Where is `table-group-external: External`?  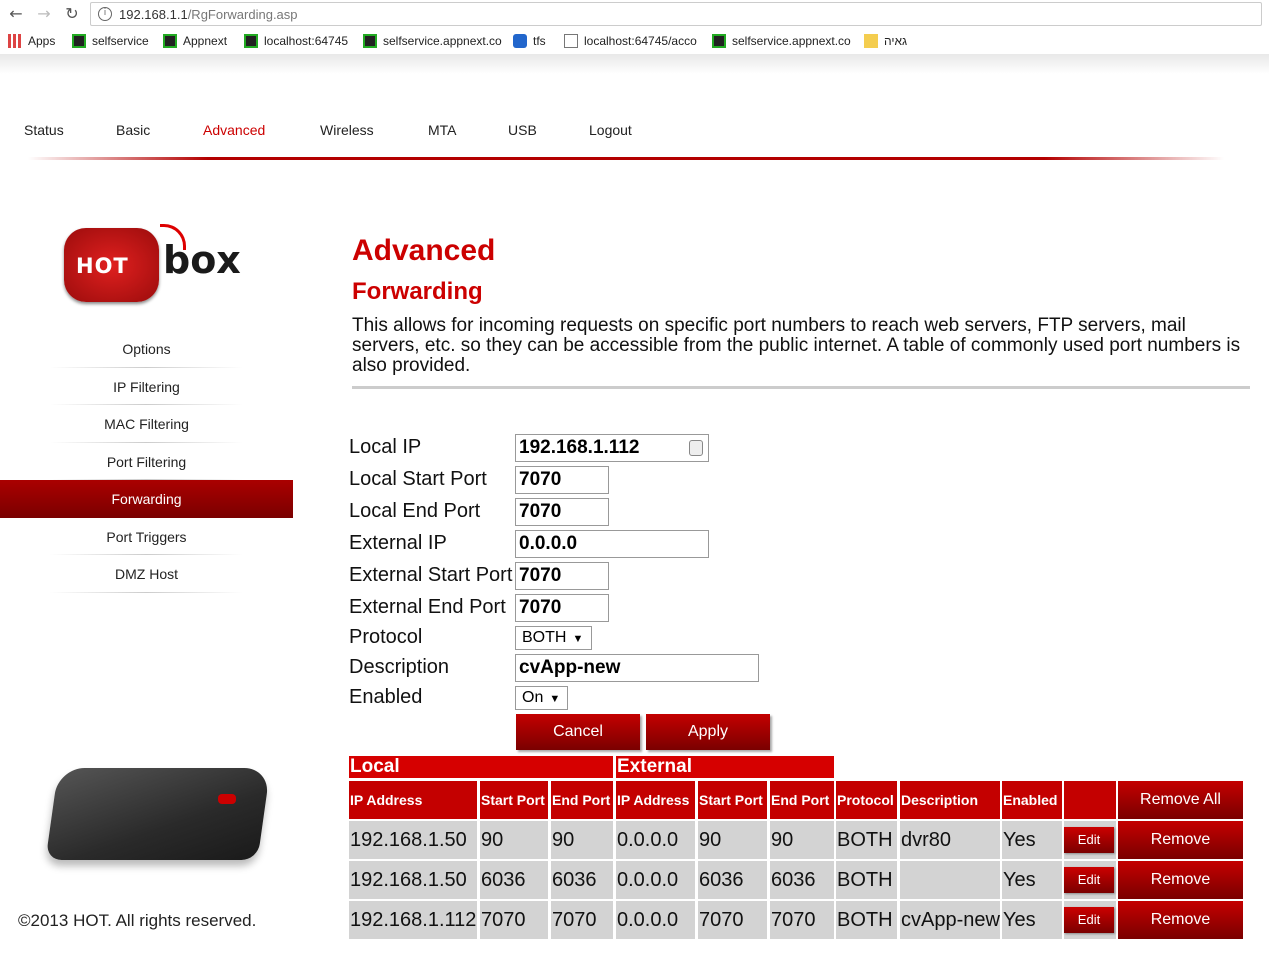
table-group-external: External is located at coordinates (725, 767).